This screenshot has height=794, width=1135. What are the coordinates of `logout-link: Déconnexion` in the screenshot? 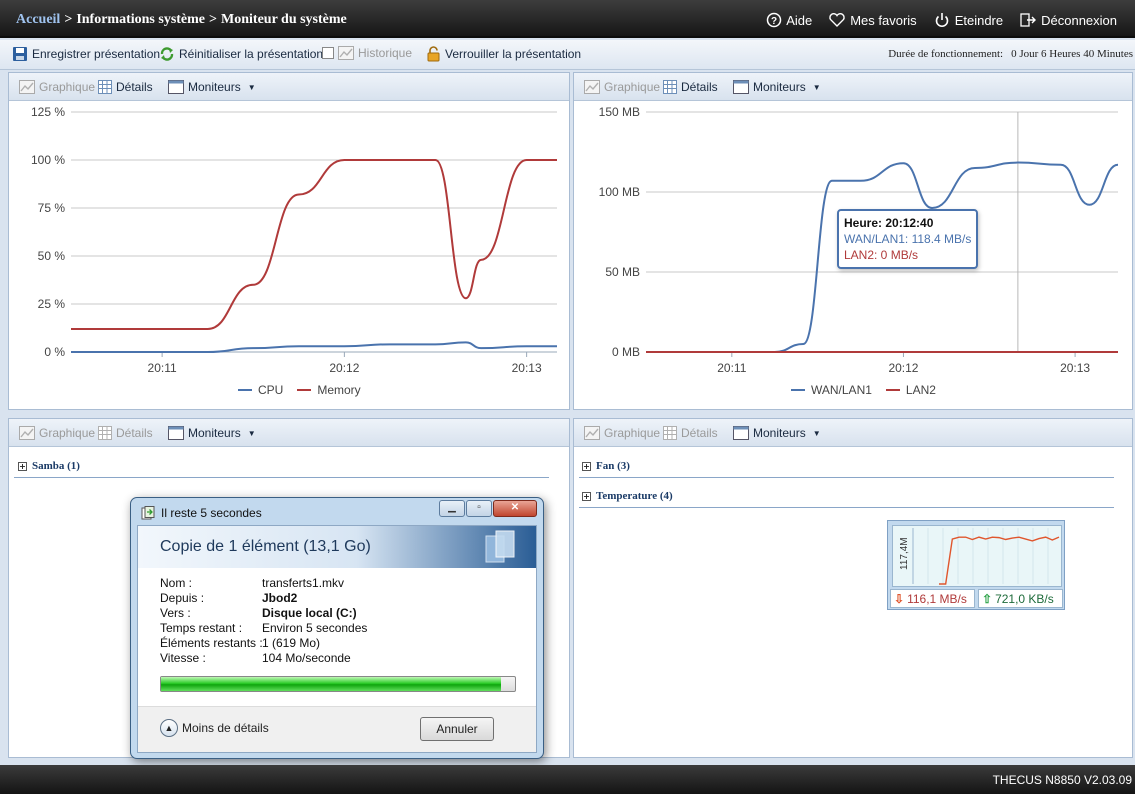 It's located at (1068, 20).